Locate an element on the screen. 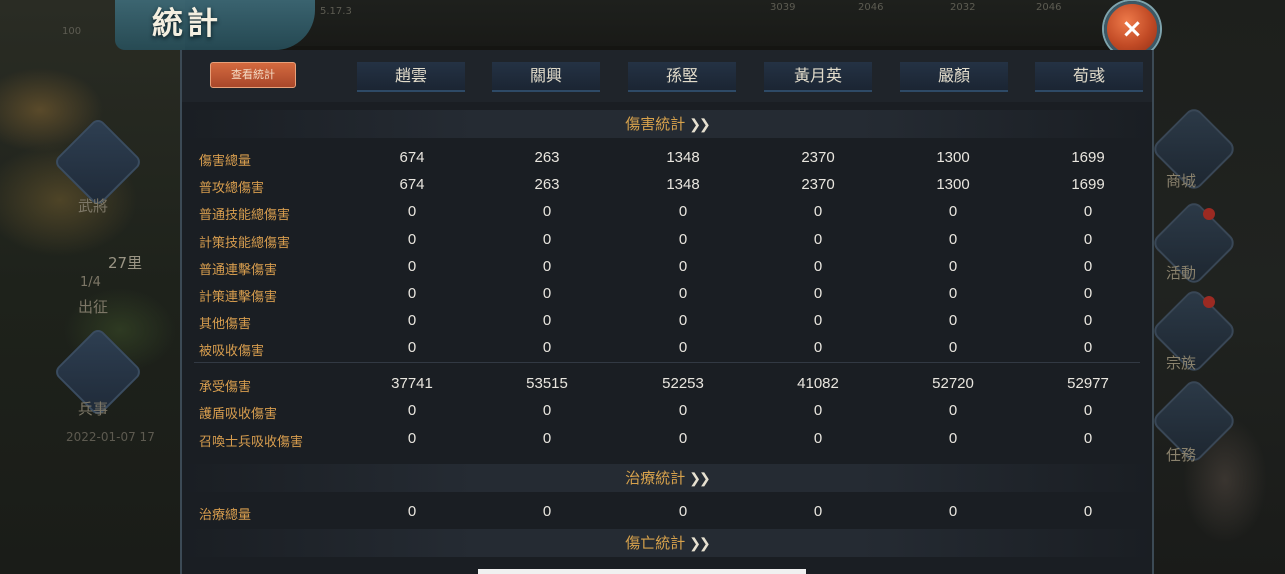 The width and height of the screenshot is (1285, 574). stat-row-label: 傷害總量 is located at coordinates (225, 161).